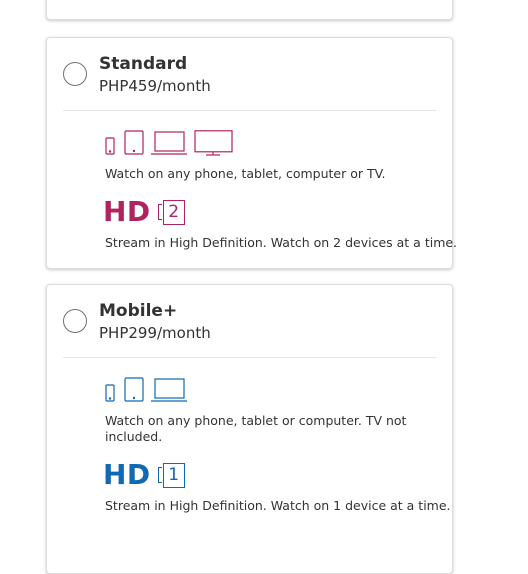  I want to click on plan-name: Standard, so click(143, 64).